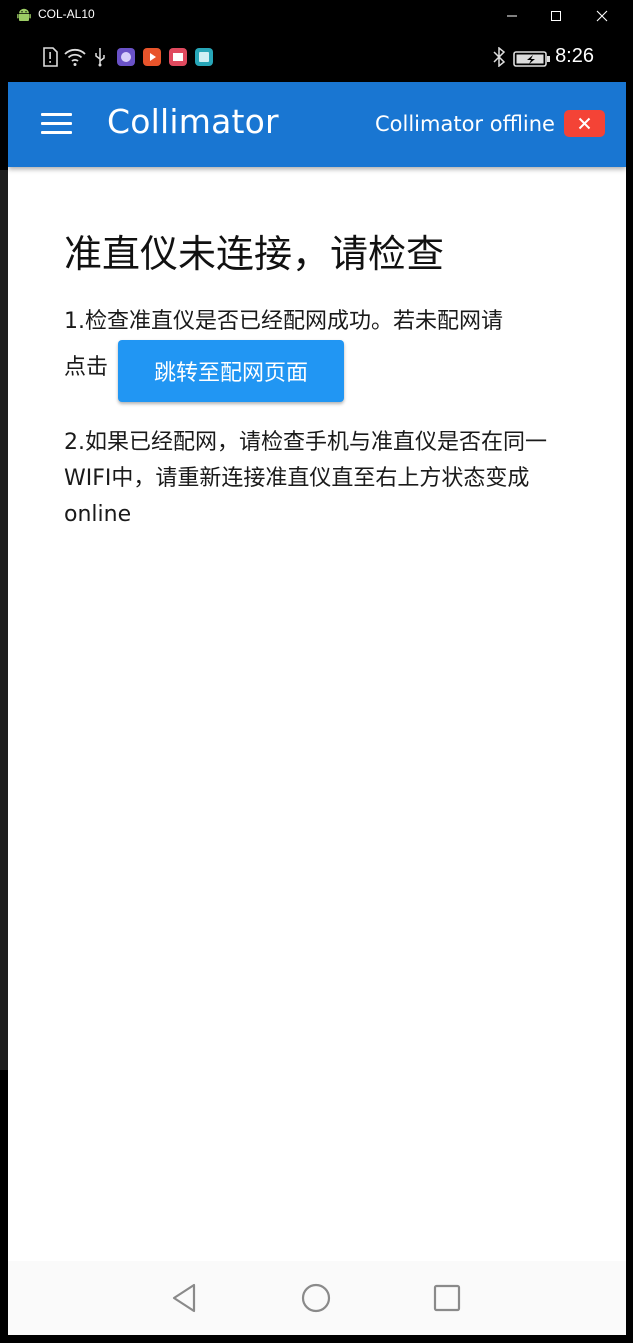 The height and width of the screenshot is (1343, 633). Describe the element at coordinates (499, 57) in the screenshot. I see `bluetooth-icon` at that location.